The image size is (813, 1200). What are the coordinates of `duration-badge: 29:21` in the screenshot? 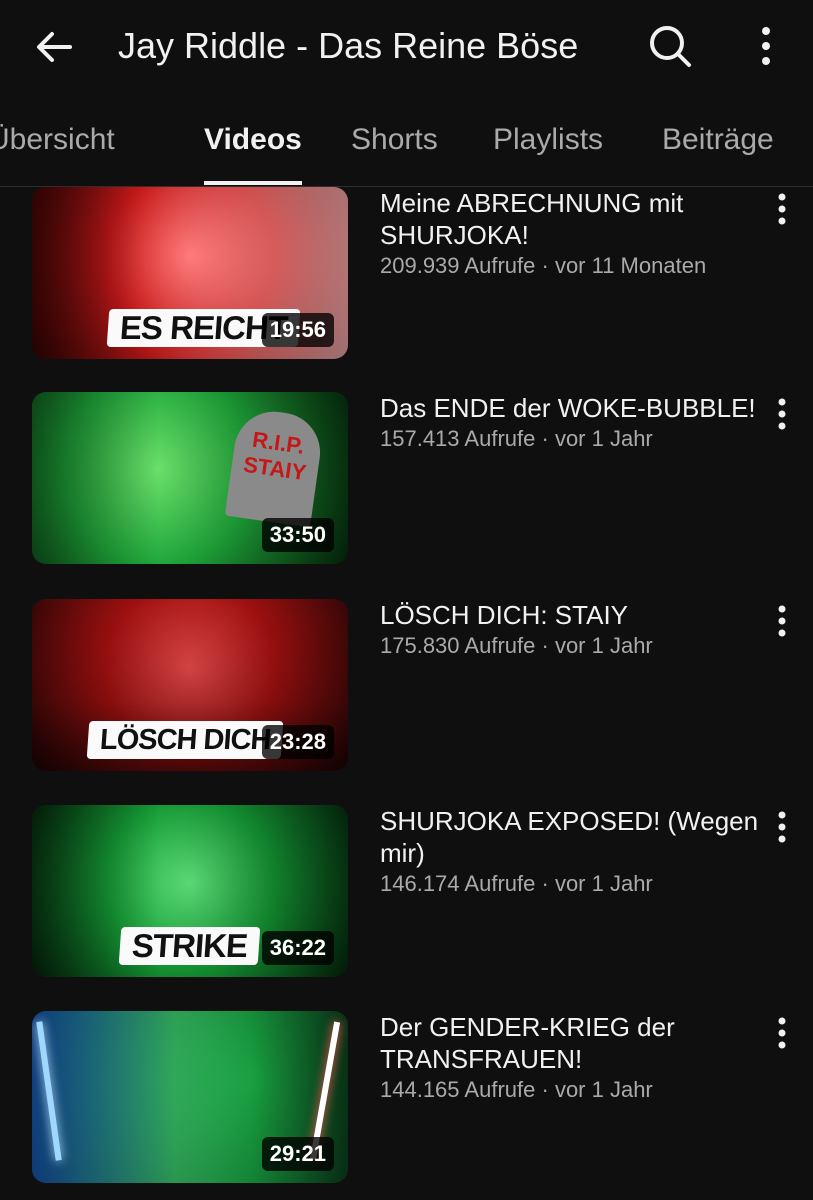 It's located at (297, 1154).